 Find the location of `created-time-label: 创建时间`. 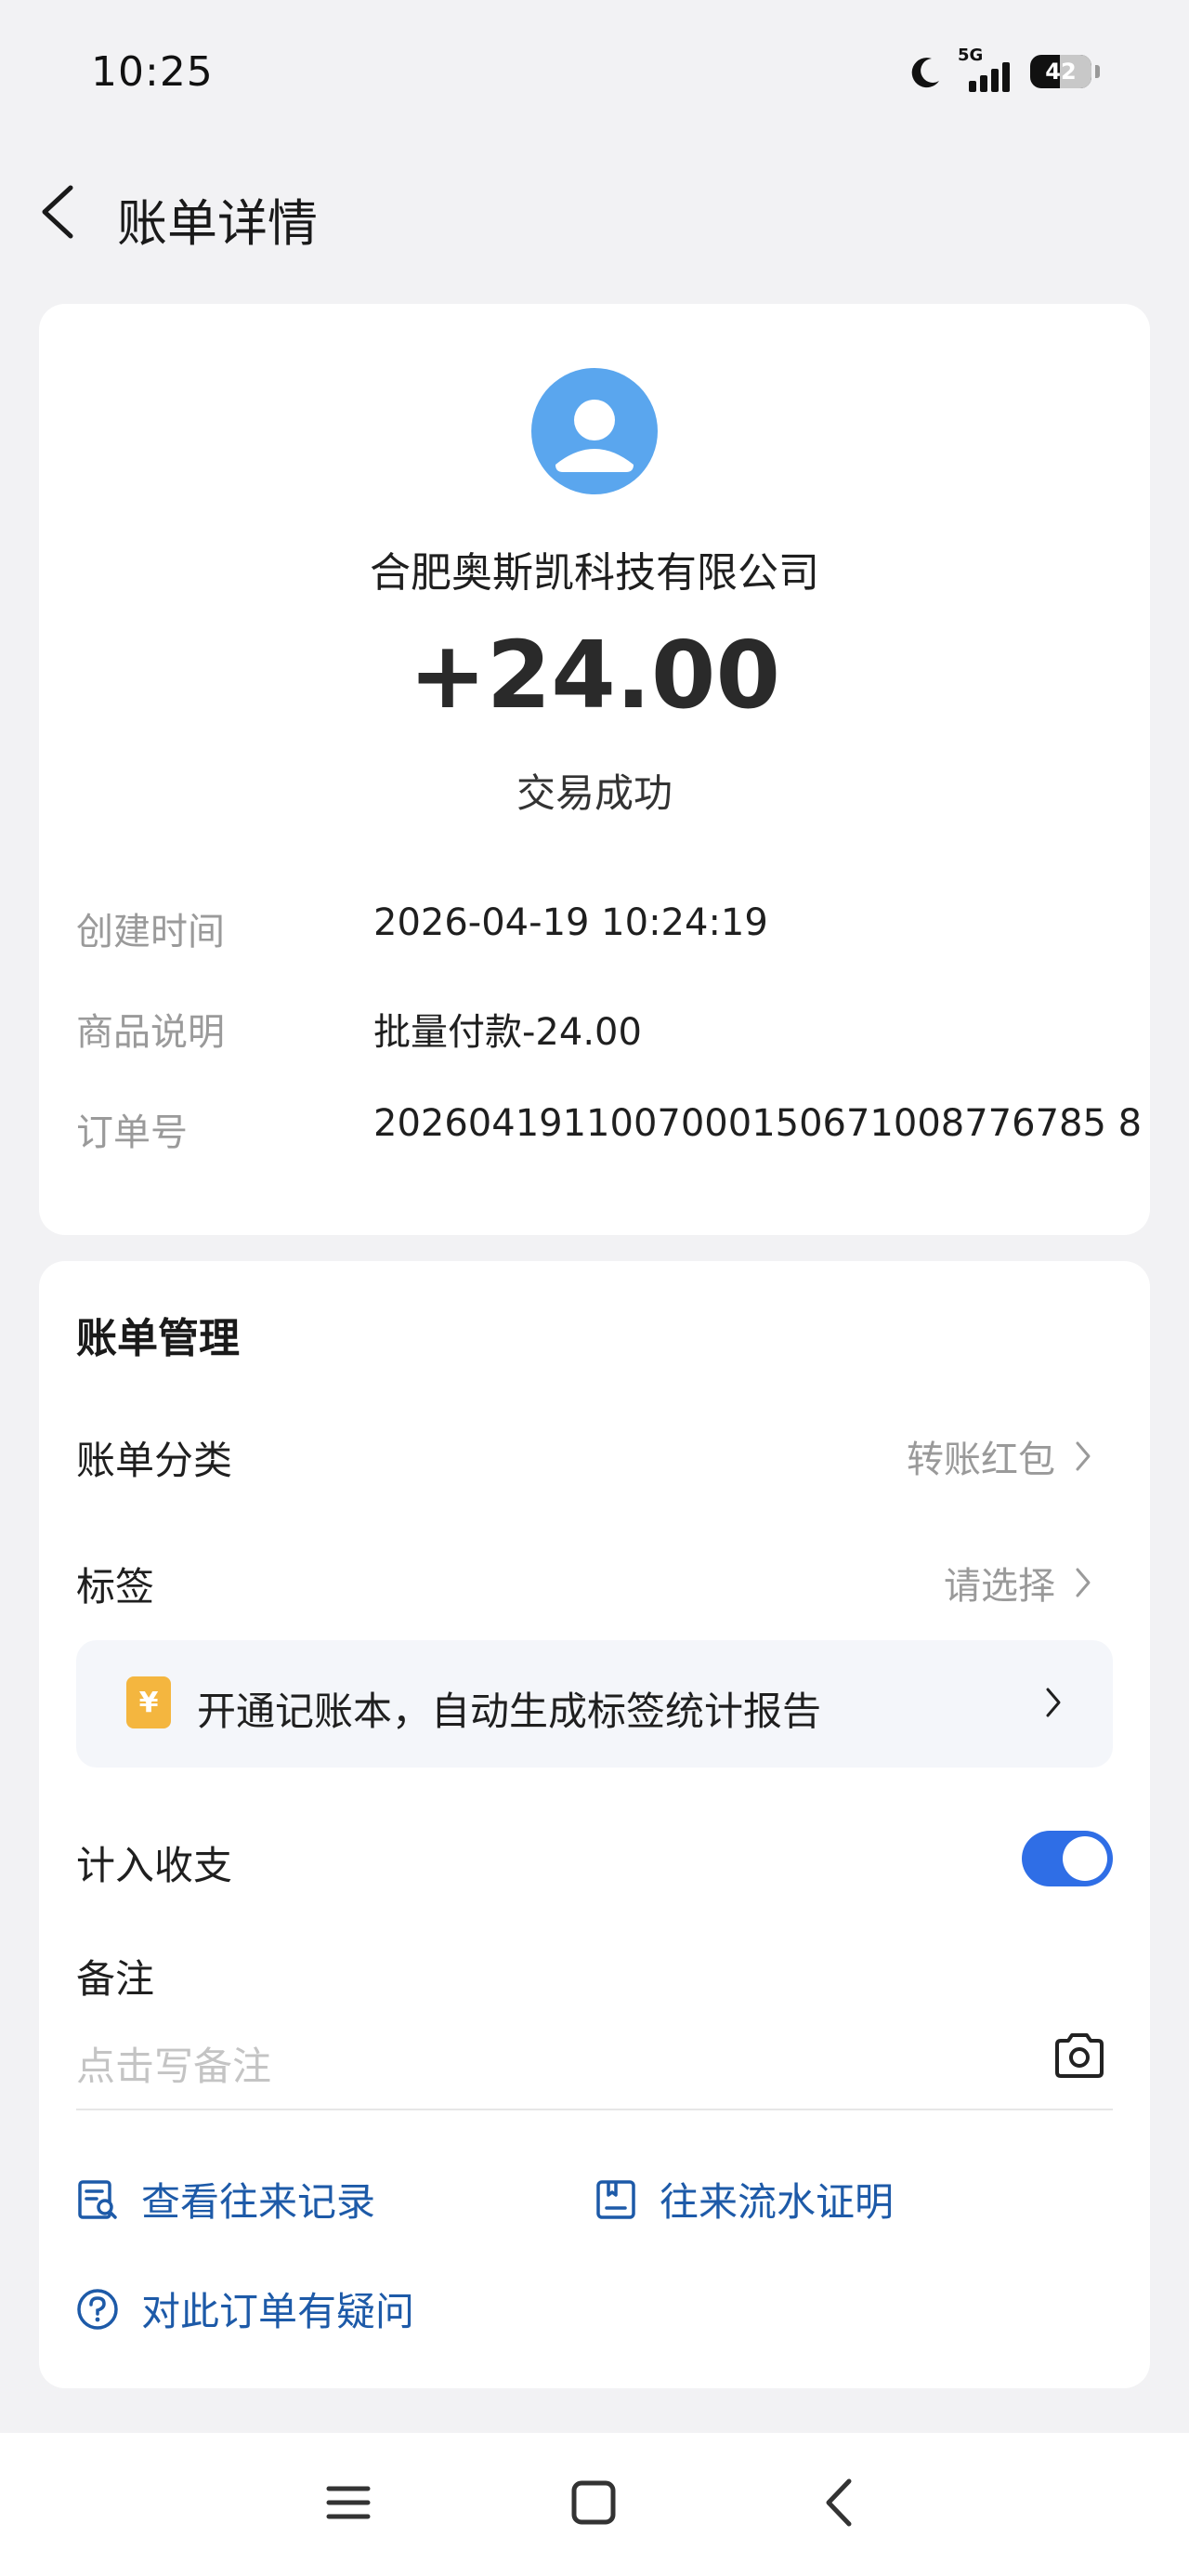

created-time-label: 创建时间 is located at coordinates (151, 932).